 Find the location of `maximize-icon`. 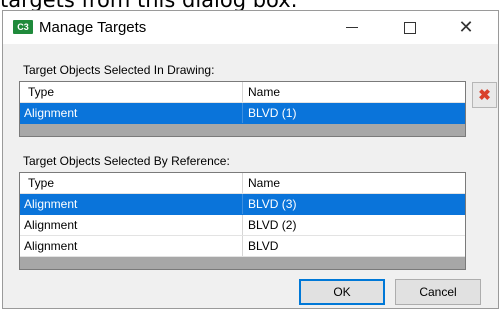

maximize-icon is located at coordinates (410, 27).